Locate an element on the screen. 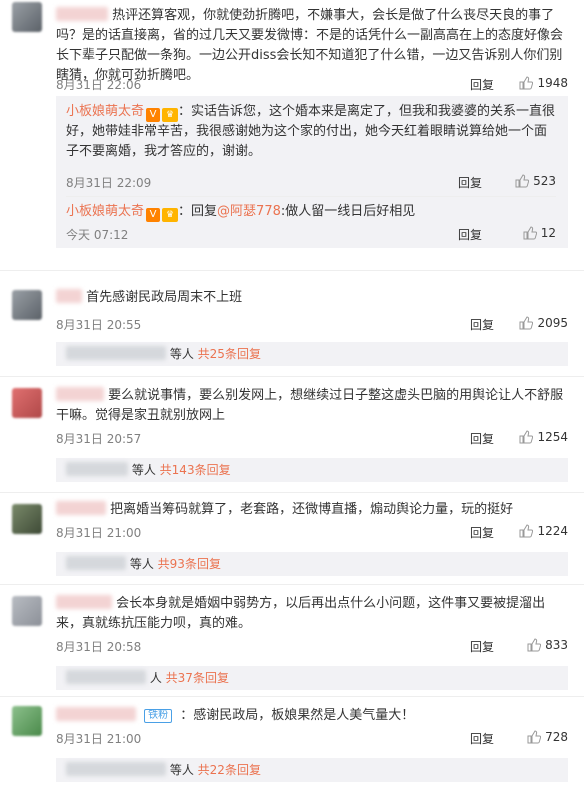 This screenshot has width=584, height=791. like-button: 1948 is located at coordinates (543, 83).